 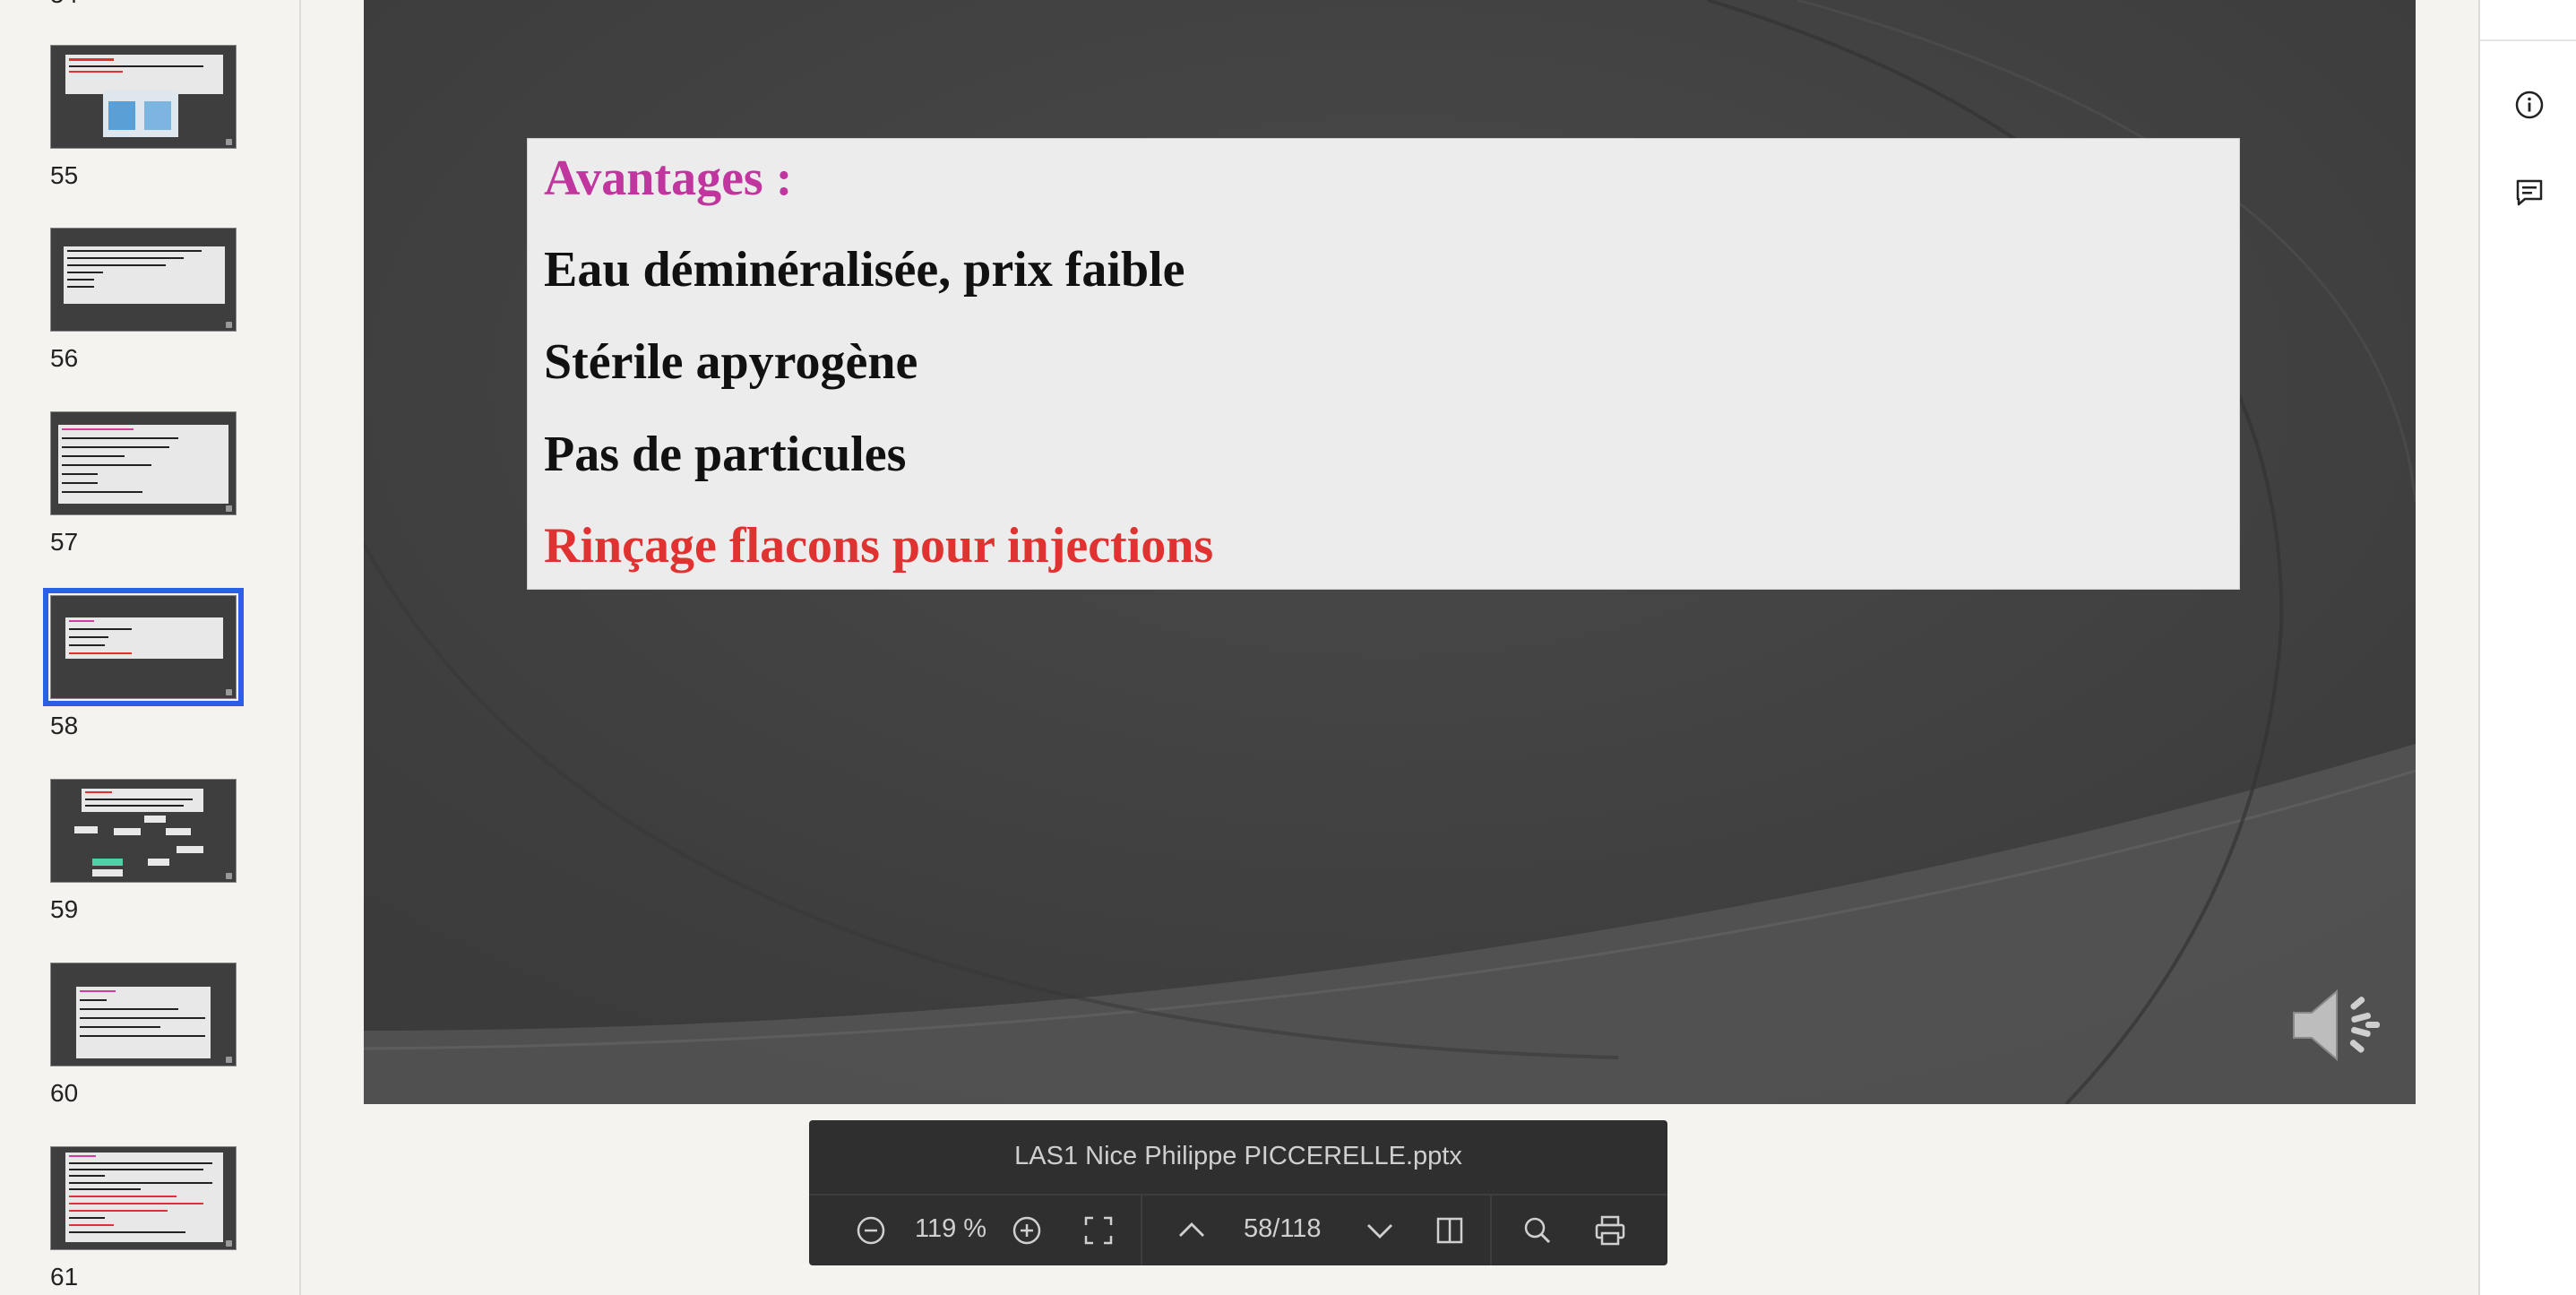 I want to click on thumbnail-number: 54, so click(x=64, y=4).